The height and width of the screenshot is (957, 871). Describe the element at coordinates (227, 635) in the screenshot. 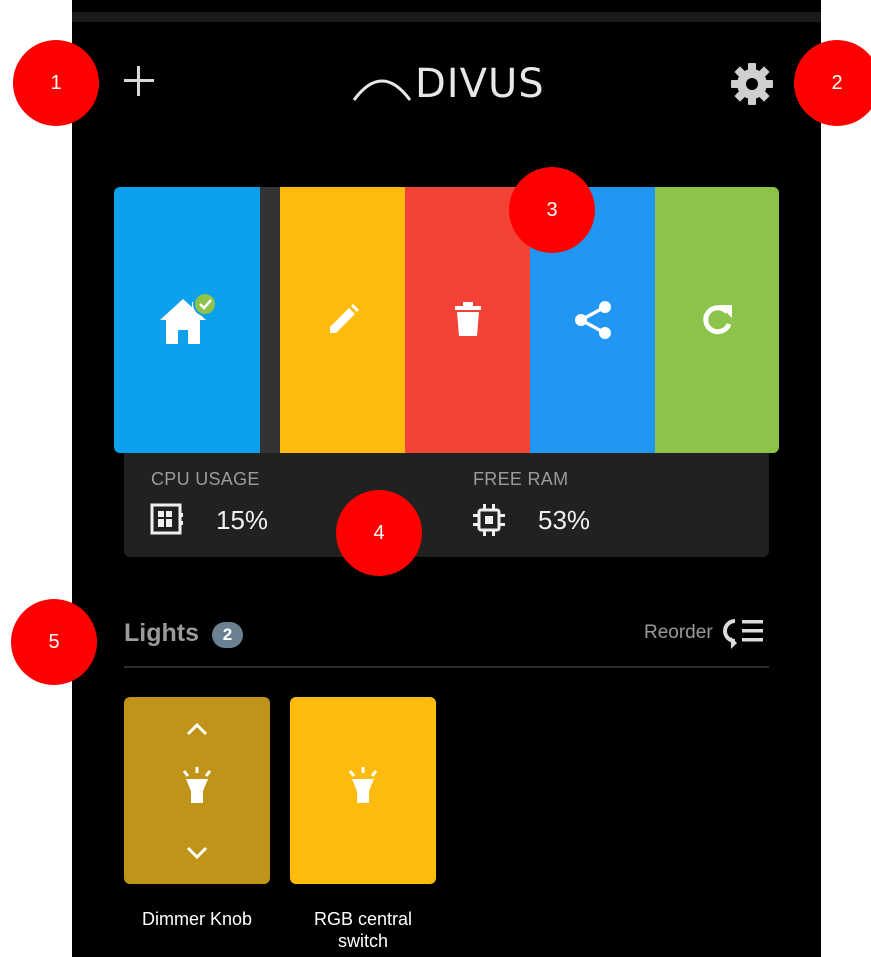

I see `count-badge: 2` at that location.